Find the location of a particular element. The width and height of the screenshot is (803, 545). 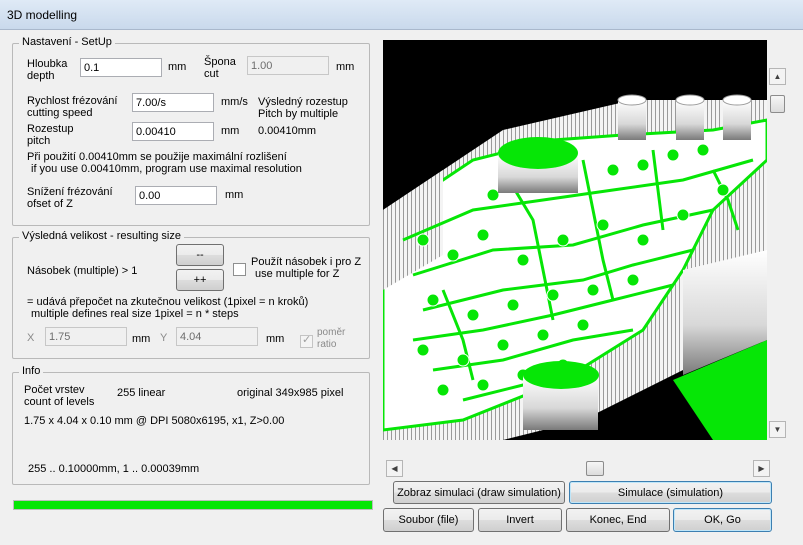

progress-fill is located at coordinates (193, 505).